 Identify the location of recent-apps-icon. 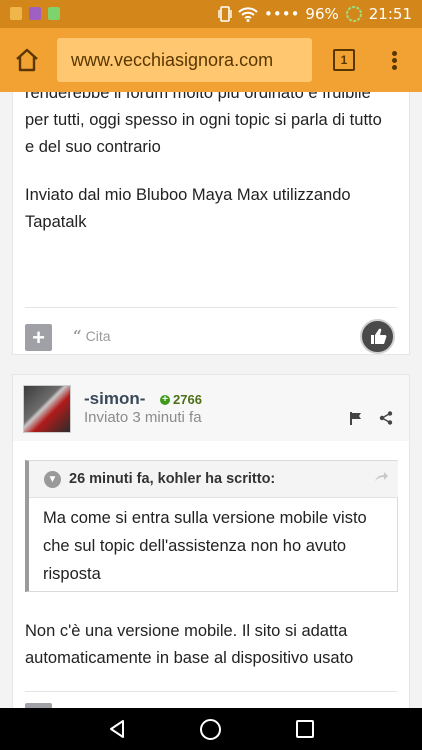
(305, 729).